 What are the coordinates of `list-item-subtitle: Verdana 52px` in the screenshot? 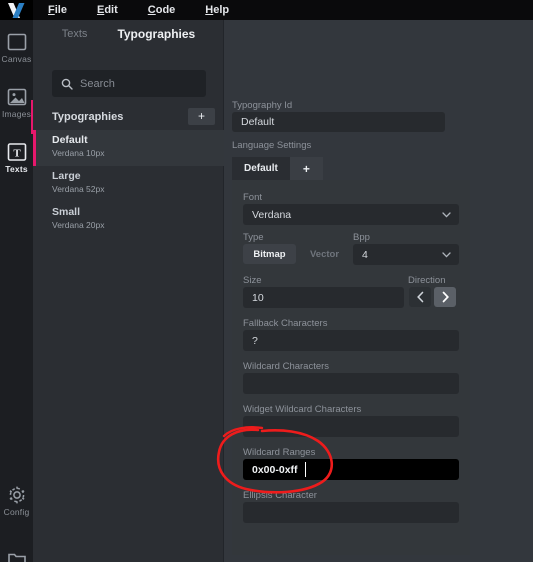 It's located at (78, 189).